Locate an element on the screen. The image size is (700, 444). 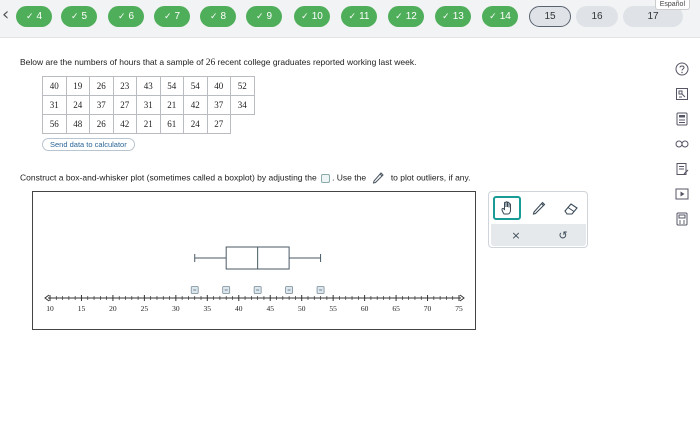
video-icon is located at coordinates (682, 194).